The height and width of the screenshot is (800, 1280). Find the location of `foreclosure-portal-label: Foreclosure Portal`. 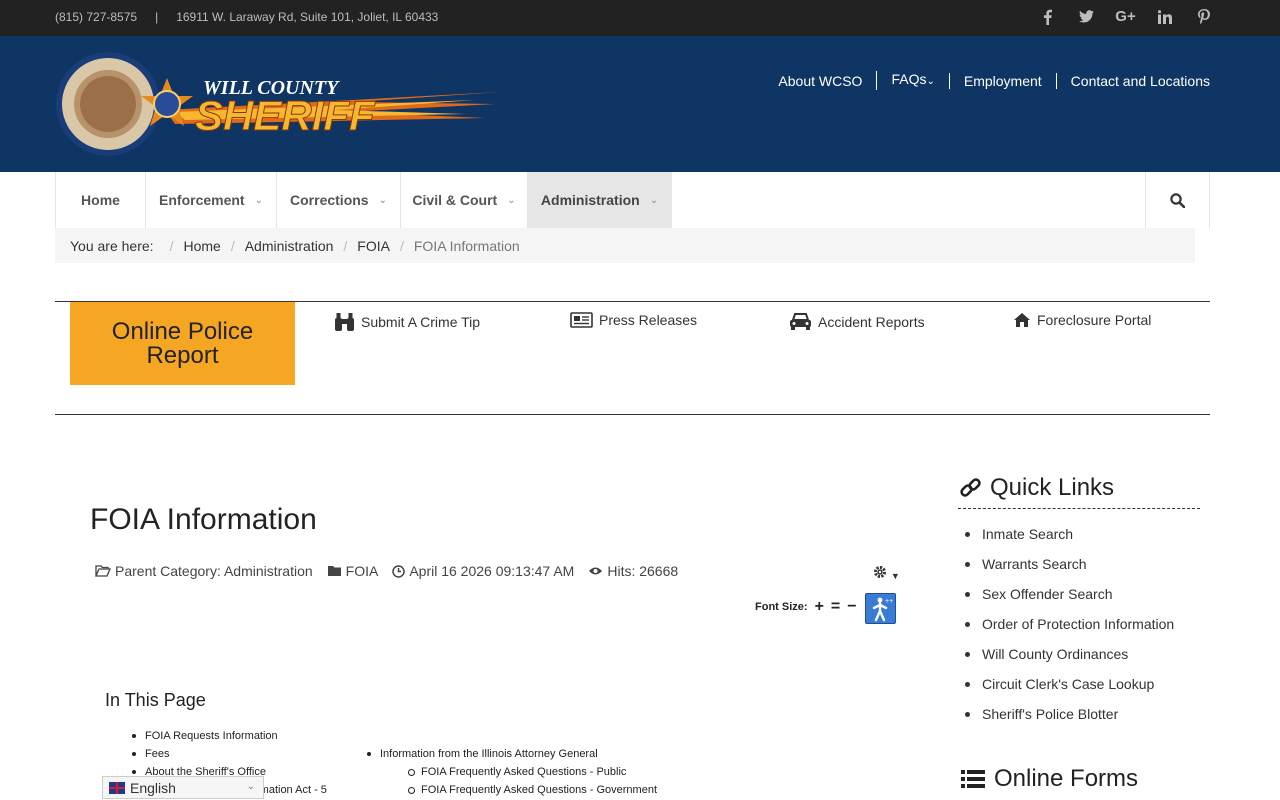

foreclosure-portal-label: Foreclosure Portal is located at coordinates (1094, 320).